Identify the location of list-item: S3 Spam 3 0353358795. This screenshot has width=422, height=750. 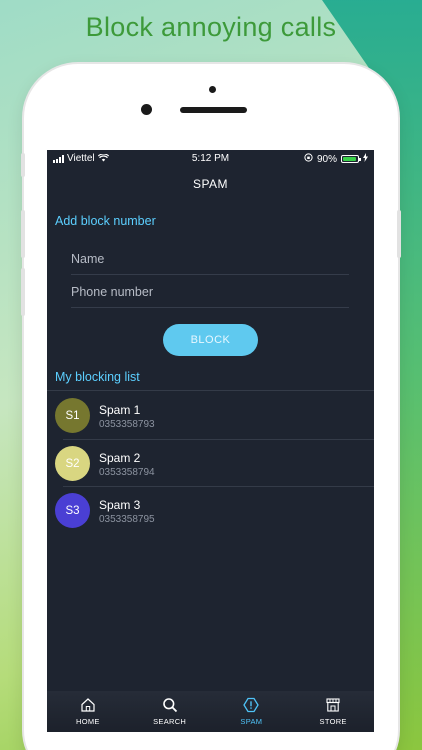
(210, 510).